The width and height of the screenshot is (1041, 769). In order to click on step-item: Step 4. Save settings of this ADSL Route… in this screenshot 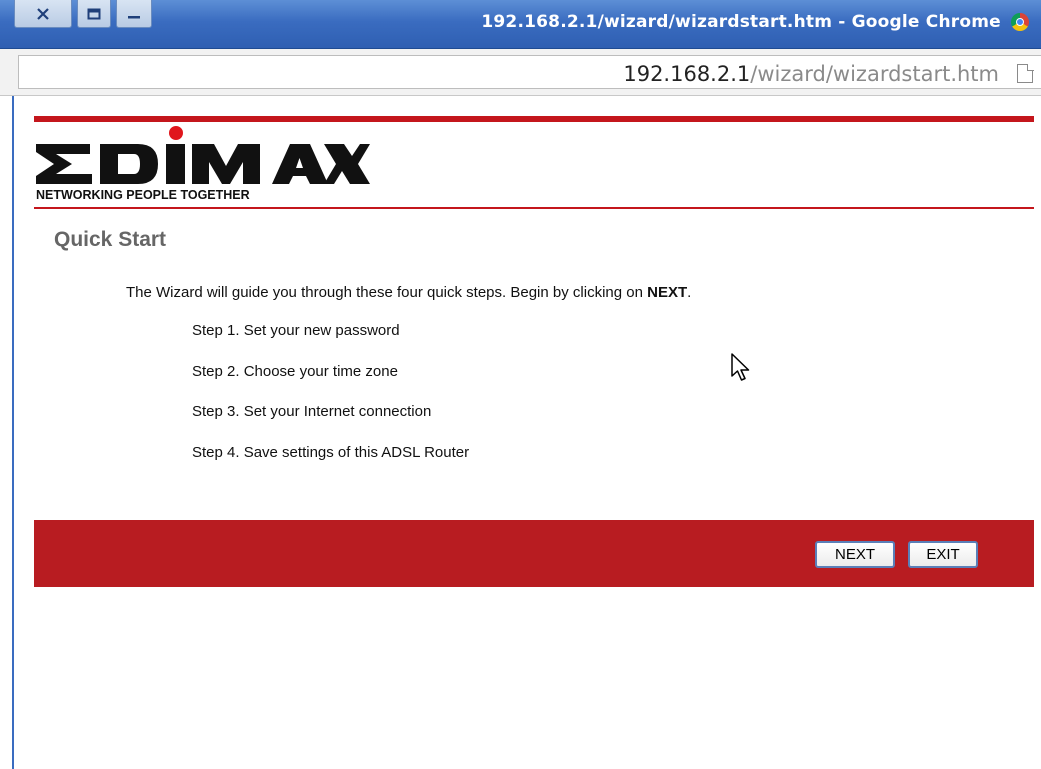, I will do `click(331, 452)`.